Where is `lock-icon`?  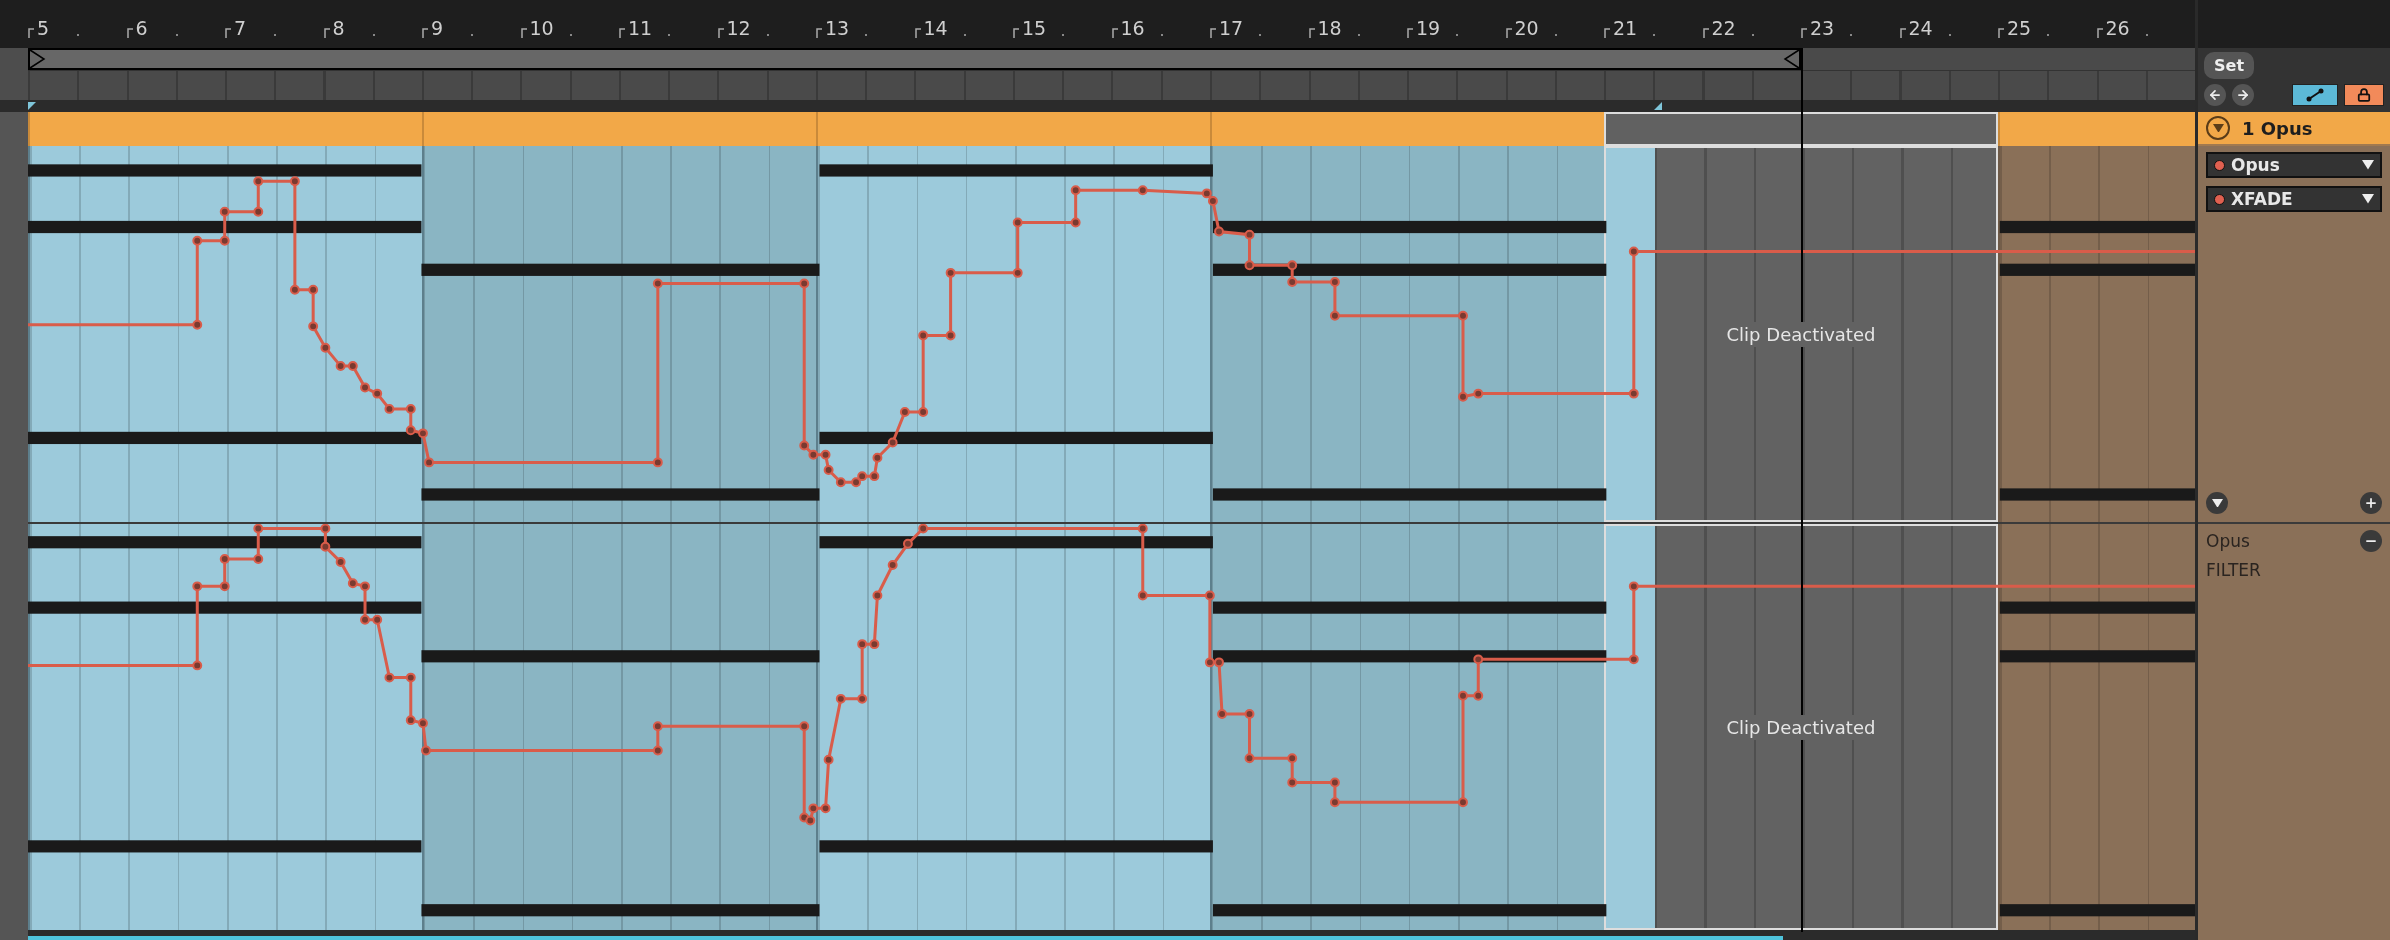
lock-icon is located at coordinates (2364, 95).